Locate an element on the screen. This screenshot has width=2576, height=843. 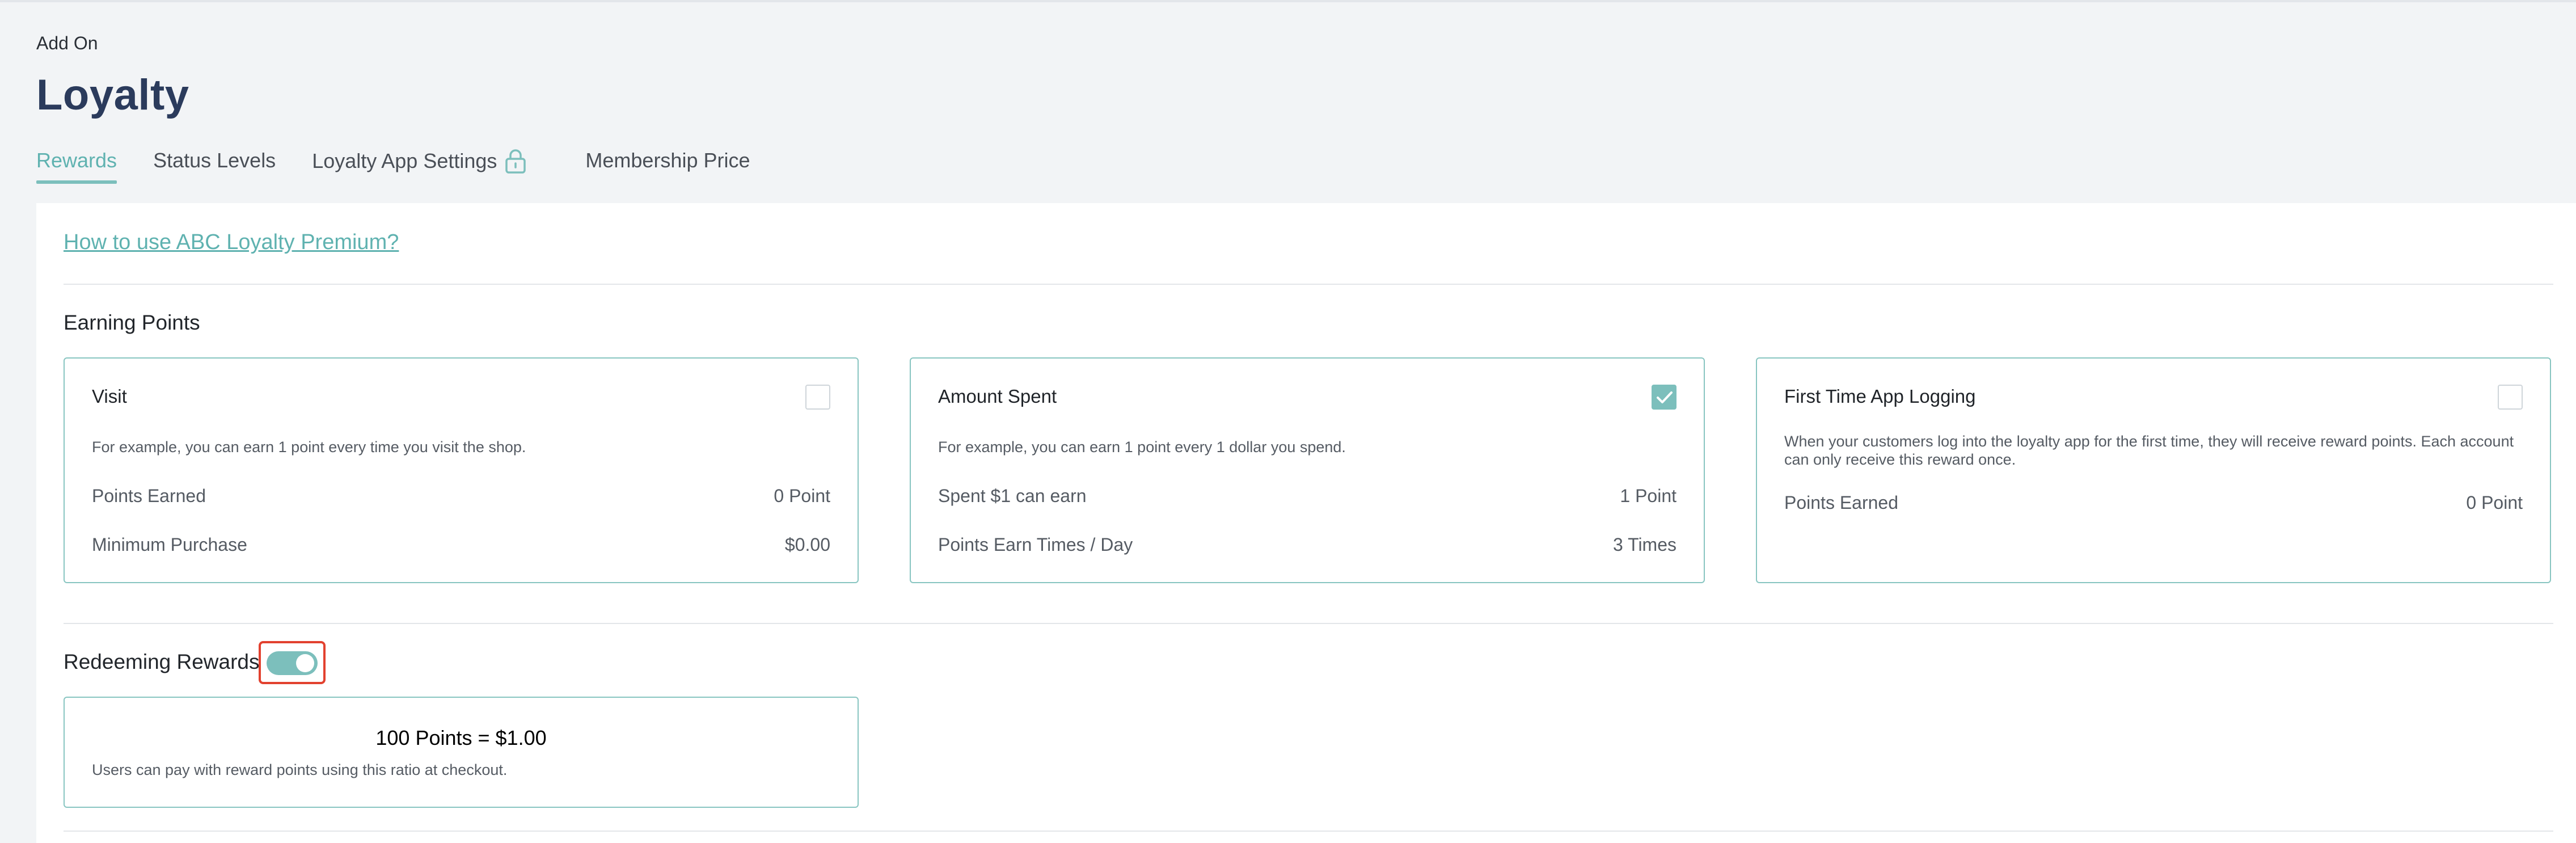
row-label: Minimum Purchase is located at coordinates (169, 544).